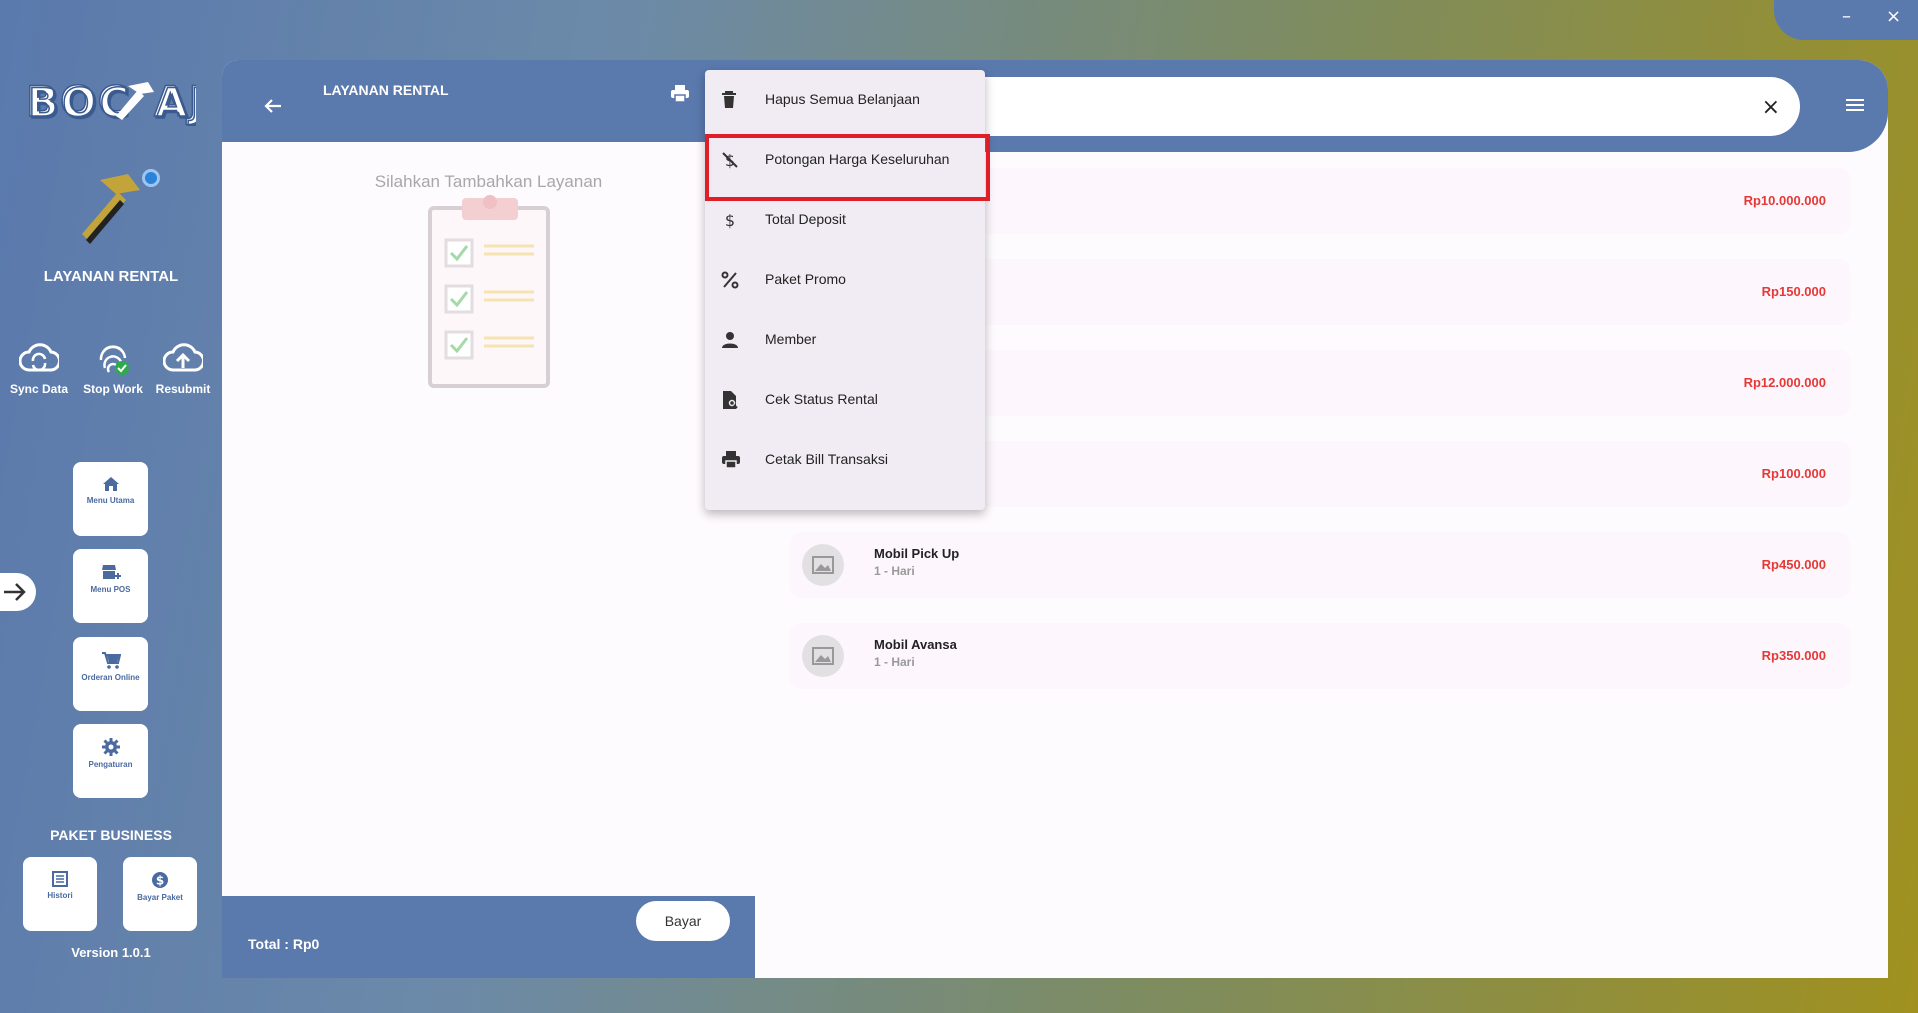 This screenshot has width=1918, height=1013. I want to click on service-row: Mobil Avansa 1 - Hari Rp350.000, so click(1320, 656).